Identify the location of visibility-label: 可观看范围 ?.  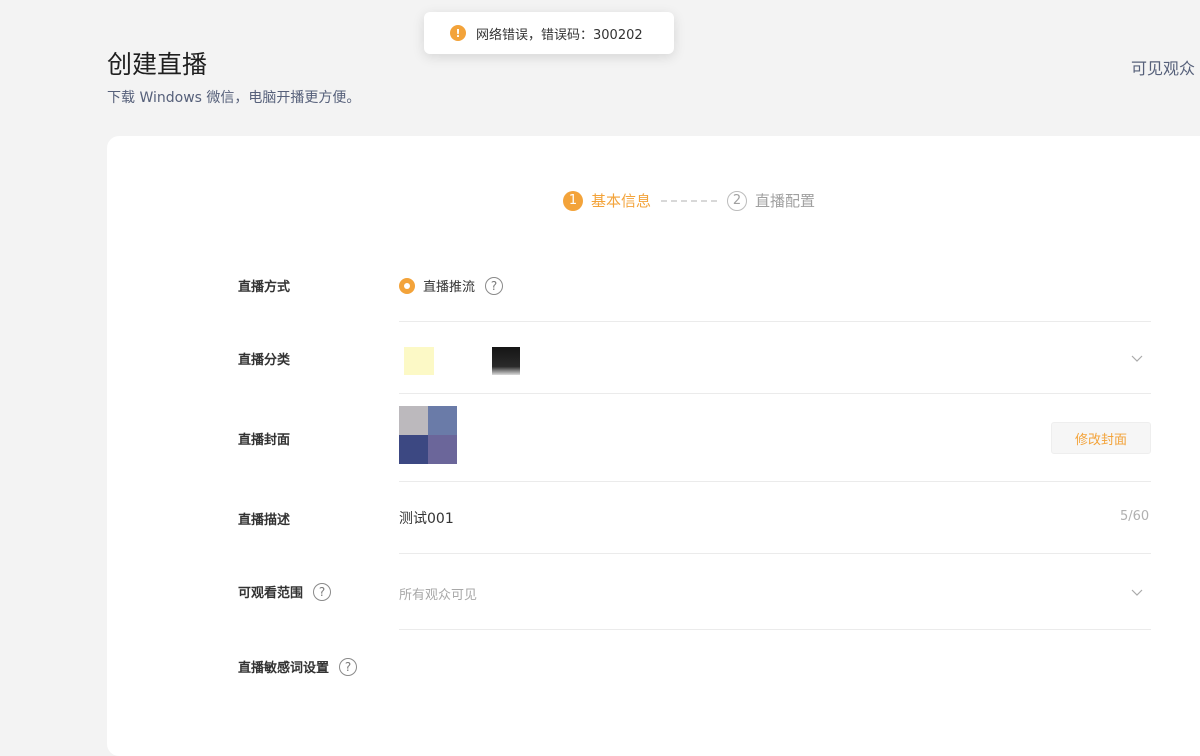
(285, 591).